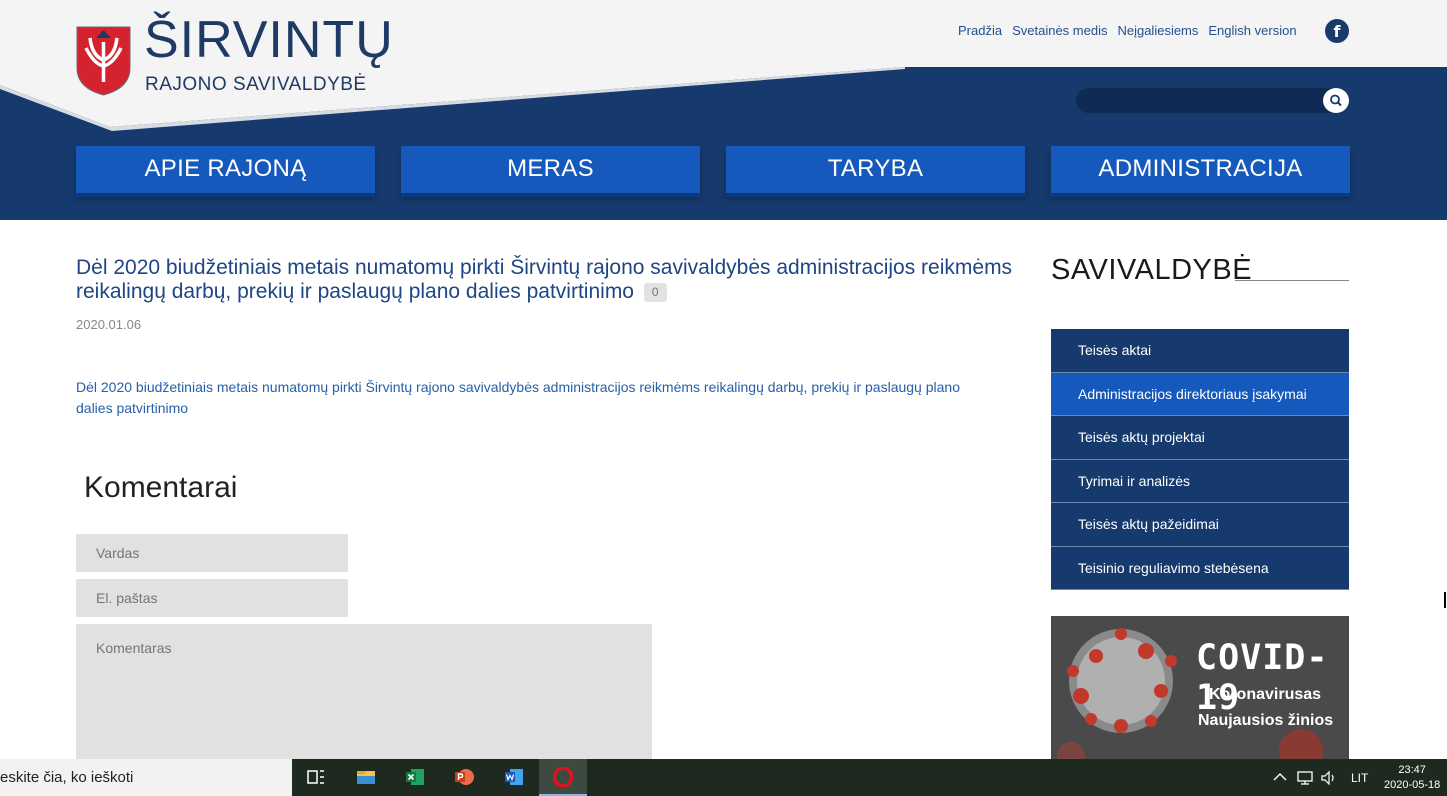 The image size is (1447, 796). What do you see at coordinates (109, 324) in the screenshot?
I see `article-date: 2020.01.06` at bounding box center [109, 324].